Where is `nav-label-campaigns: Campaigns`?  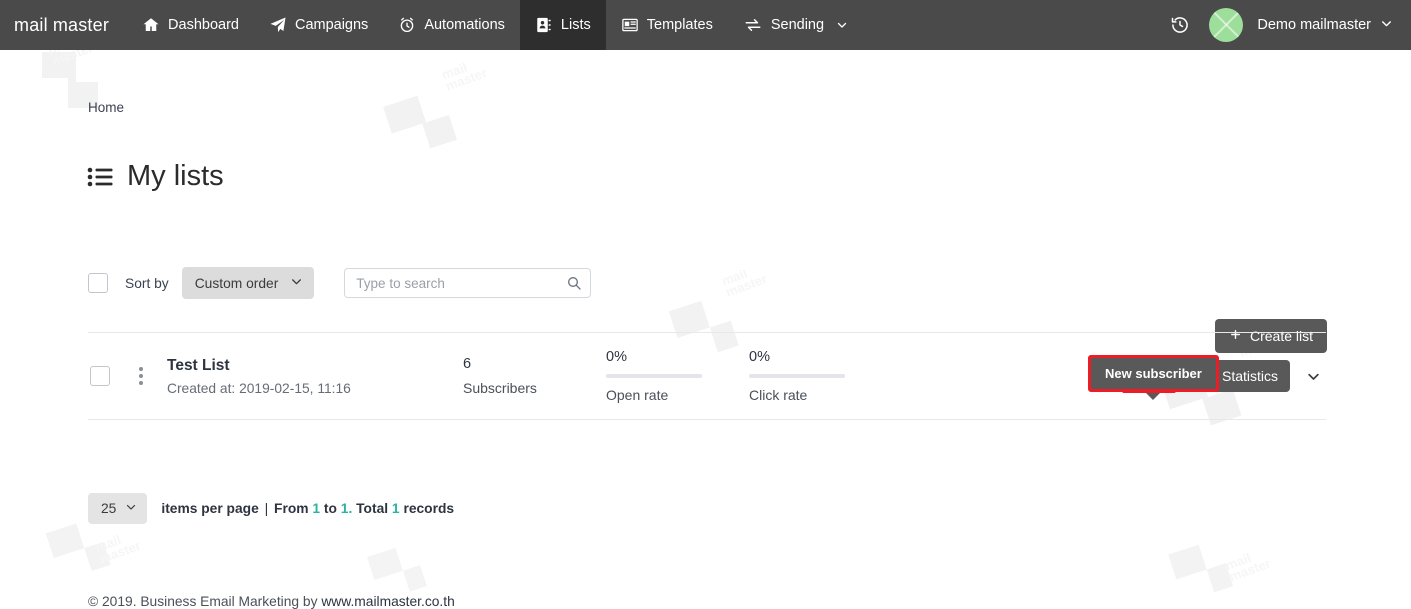
nav-label-campaigns: Campaigns is located at coordinates (331, 25).